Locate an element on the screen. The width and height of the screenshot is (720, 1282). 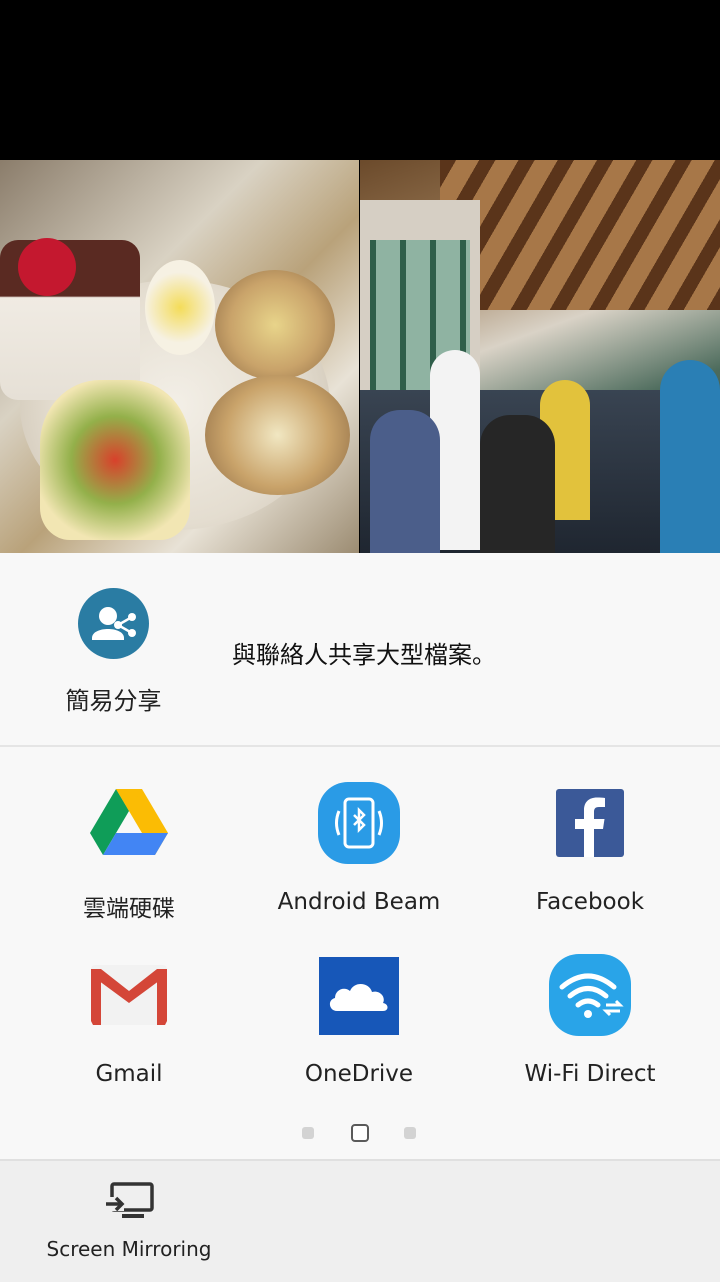
app-android-beam: Android Beam is located at coordinates (359, 833).